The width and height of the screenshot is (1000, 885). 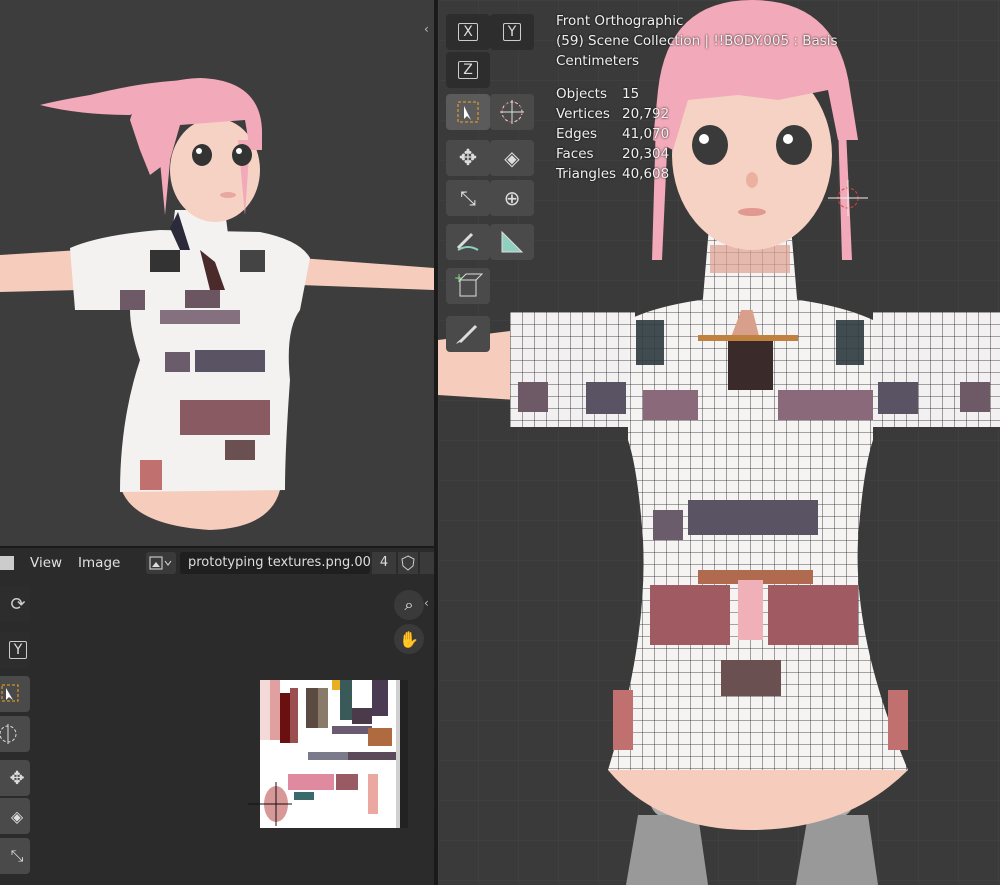 What do you see at coordinates (577, 134) in the screenshot?
I see `stat-edges-label: Edges` at bounding box center [577, 134].